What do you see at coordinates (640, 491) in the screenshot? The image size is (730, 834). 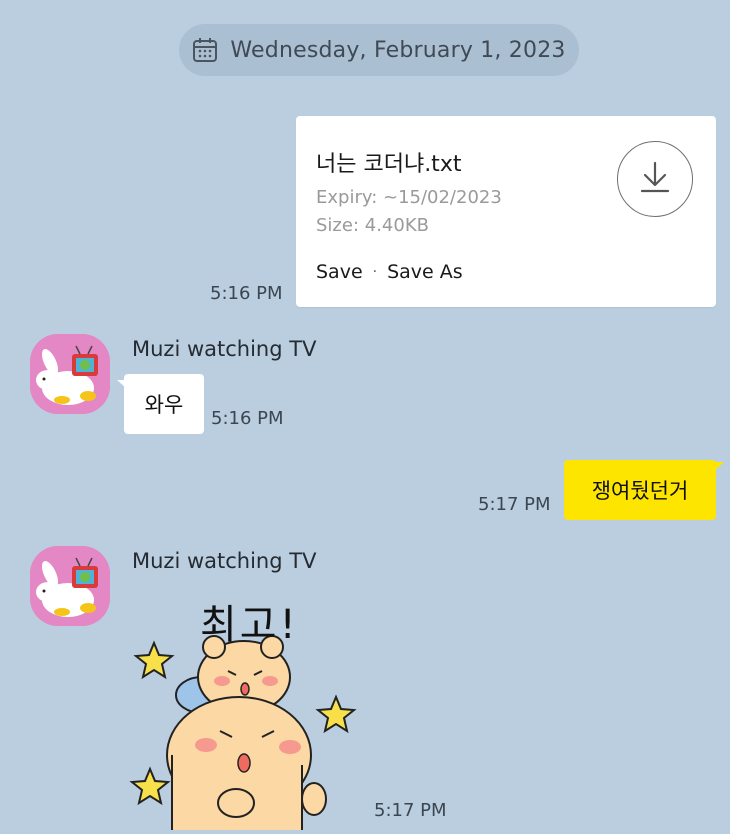 I see `message-text: 쟁여뒀던거` at bounding box center [640, 491].